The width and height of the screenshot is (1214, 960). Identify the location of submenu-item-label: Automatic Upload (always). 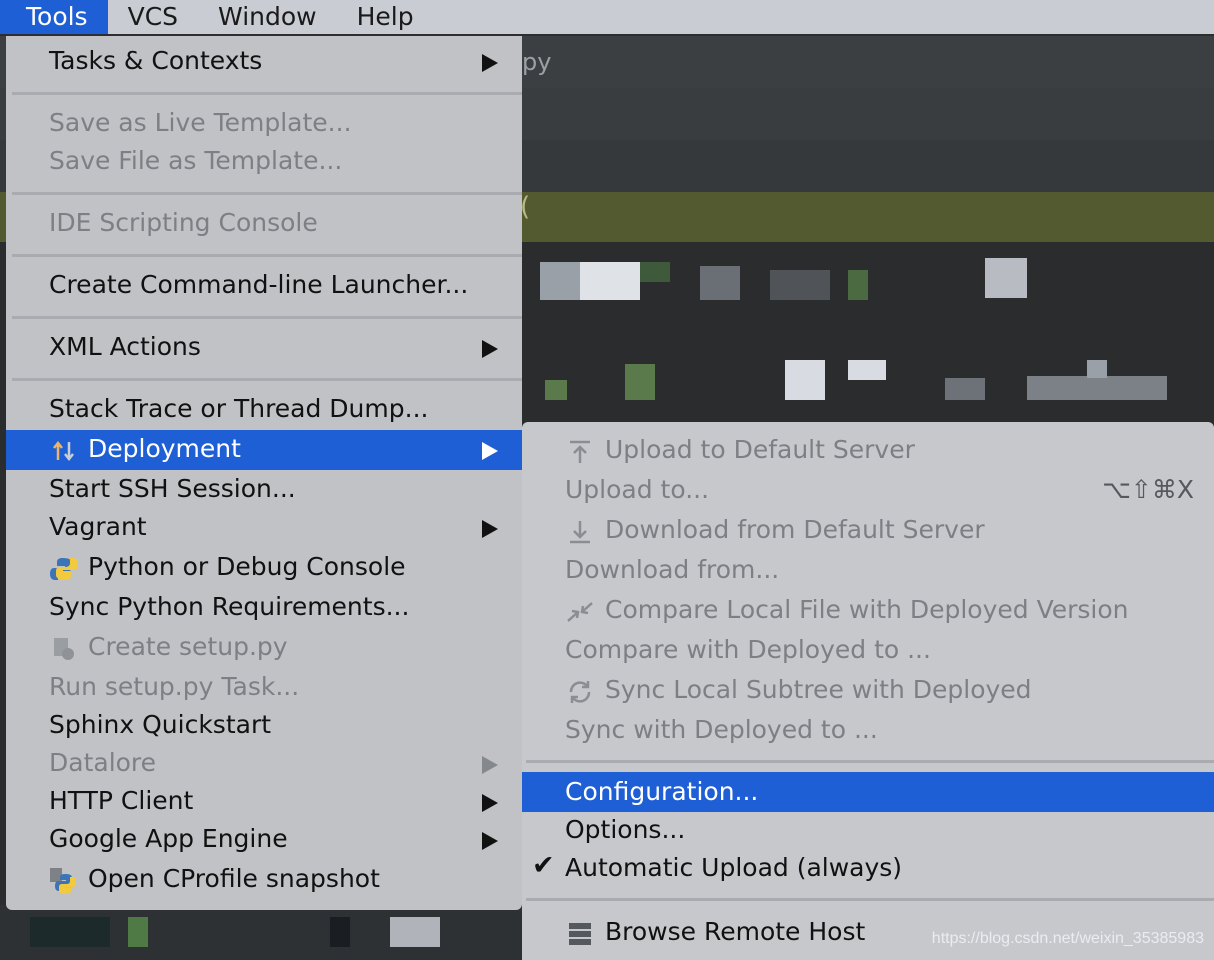
(734, 867).